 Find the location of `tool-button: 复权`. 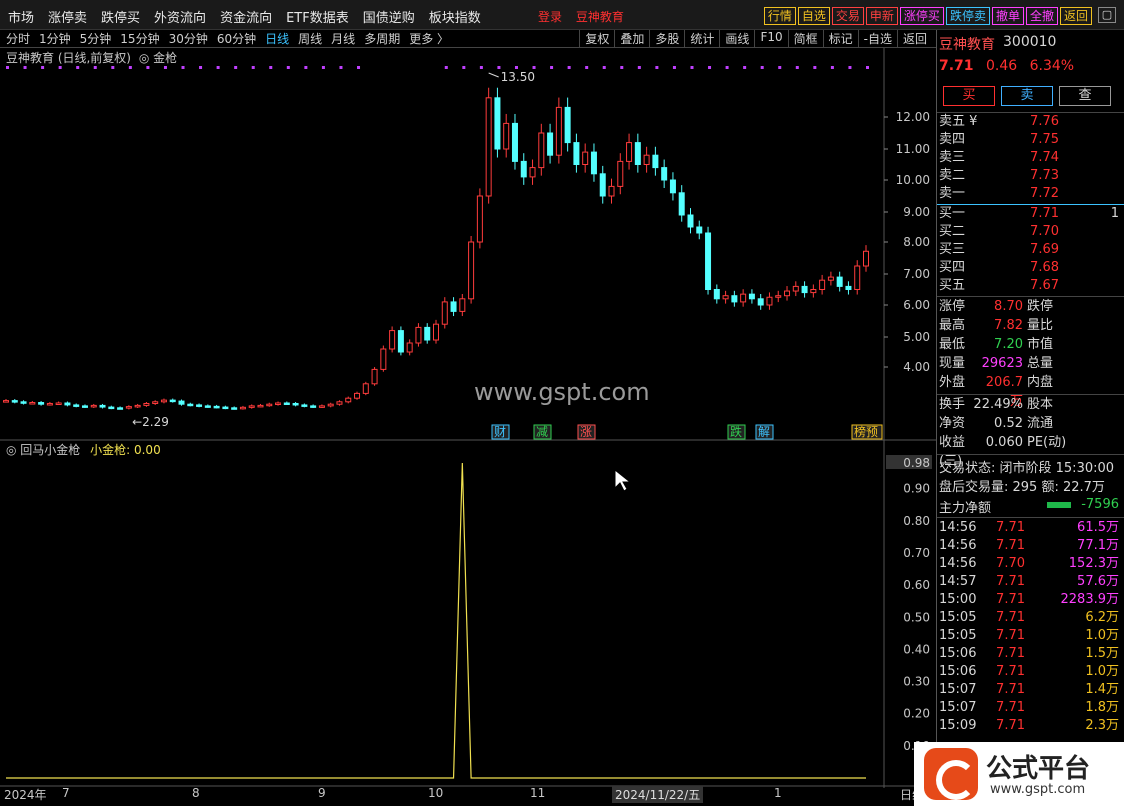

tool-button: 复权 is located at coordinates (596, 38).